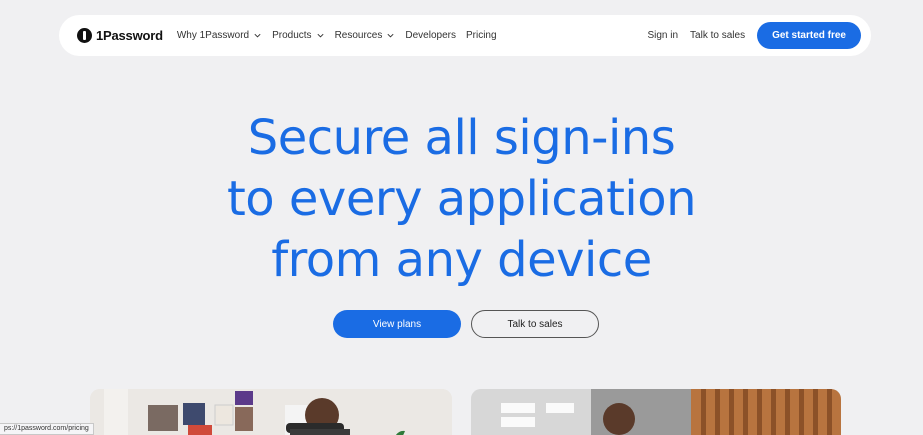  I want to click on nav-item-products: Products, so click(298, 35).